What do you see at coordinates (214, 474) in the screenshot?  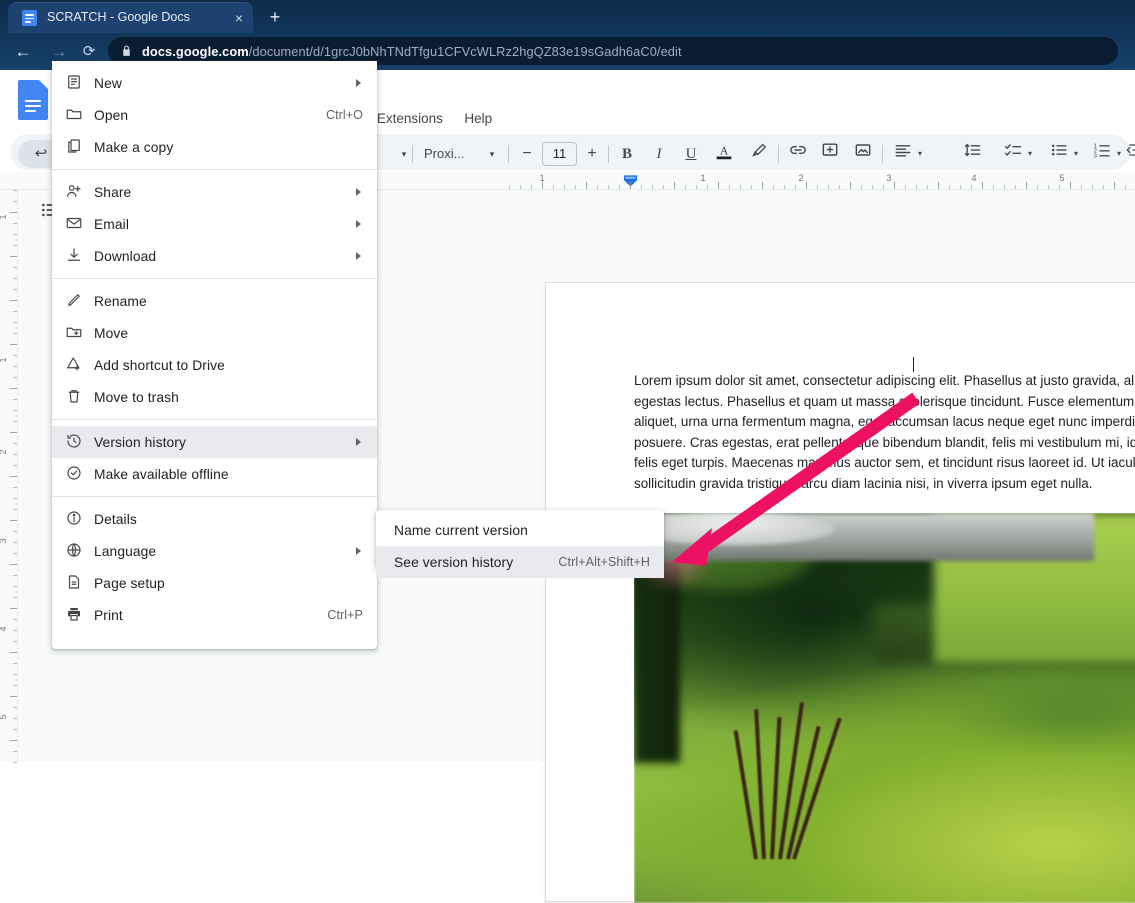 I see `menu-item-make-available-offline: Make available offline` at bounding box center [214, 474].